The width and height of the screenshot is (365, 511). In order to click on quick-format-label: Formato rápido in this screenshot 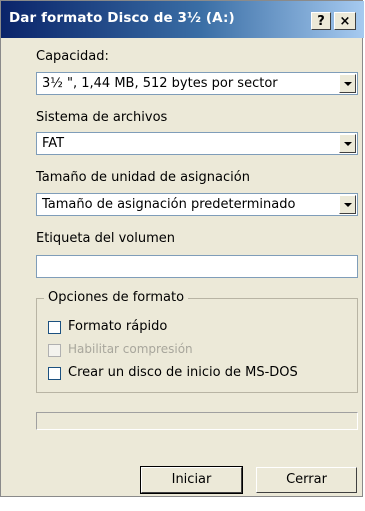, I will do `click(117, 326)`.